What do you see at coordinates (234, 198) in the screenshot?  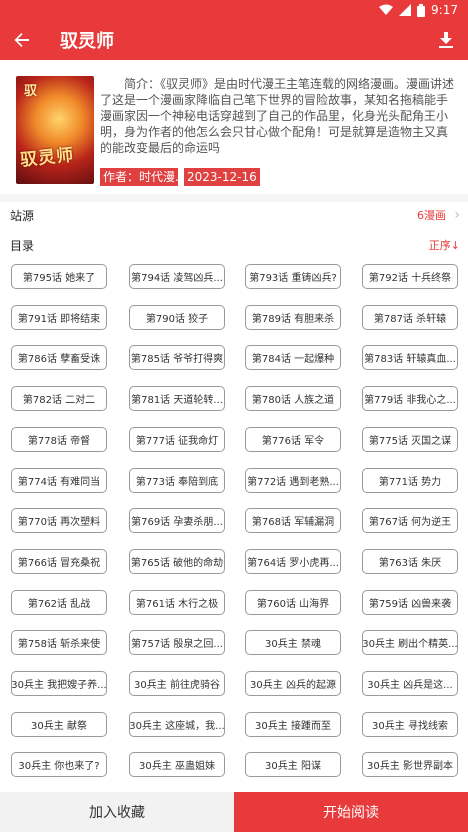 I see `section-divider` at bounding box center [234, 198].